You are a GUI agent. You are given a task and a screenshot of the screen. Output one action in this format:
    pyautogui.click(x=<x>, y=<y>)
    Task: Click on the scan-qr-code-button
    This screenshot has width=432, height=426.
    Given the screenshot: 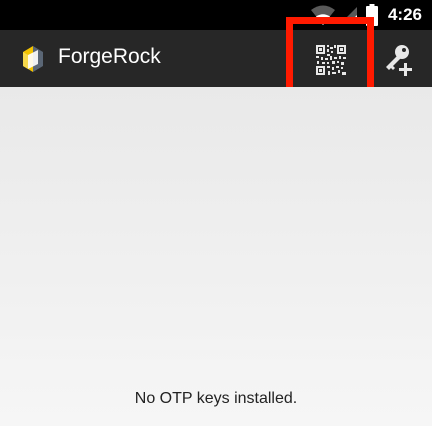 What is the action you would take?
    pyautogui.click(x=331, y=60)
    